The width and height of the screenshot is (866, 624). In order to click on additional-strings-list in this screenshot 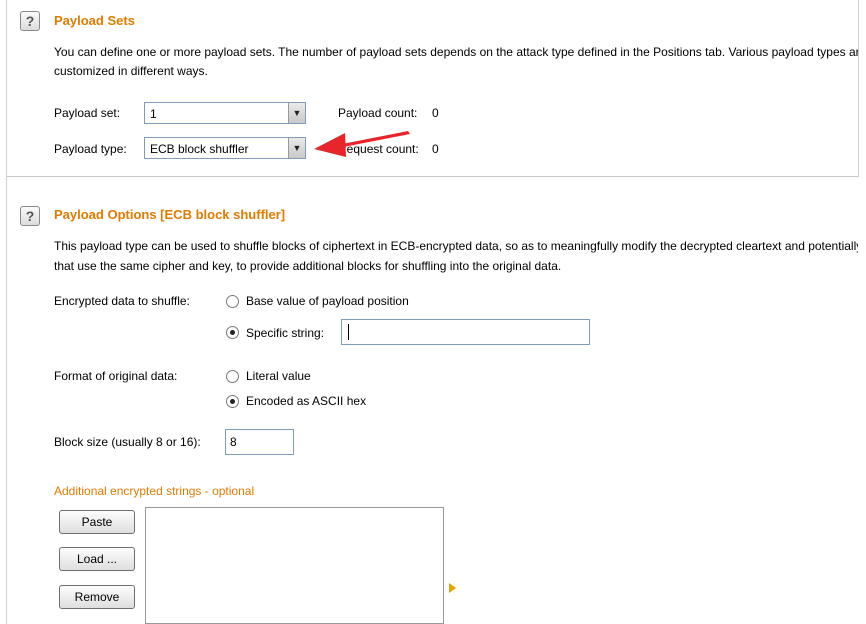, I will do `click(294, 565)`.